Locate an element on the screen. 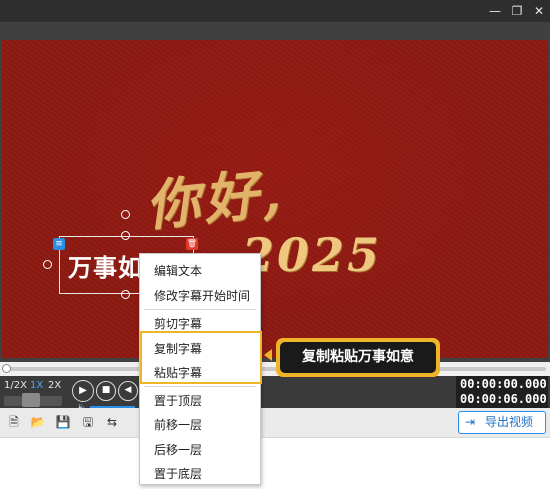 Image resolution: width=550 pixels, height=489 pixels. callout-tip: 复制粘贴万事如意 is located at coordinates (358, 357).